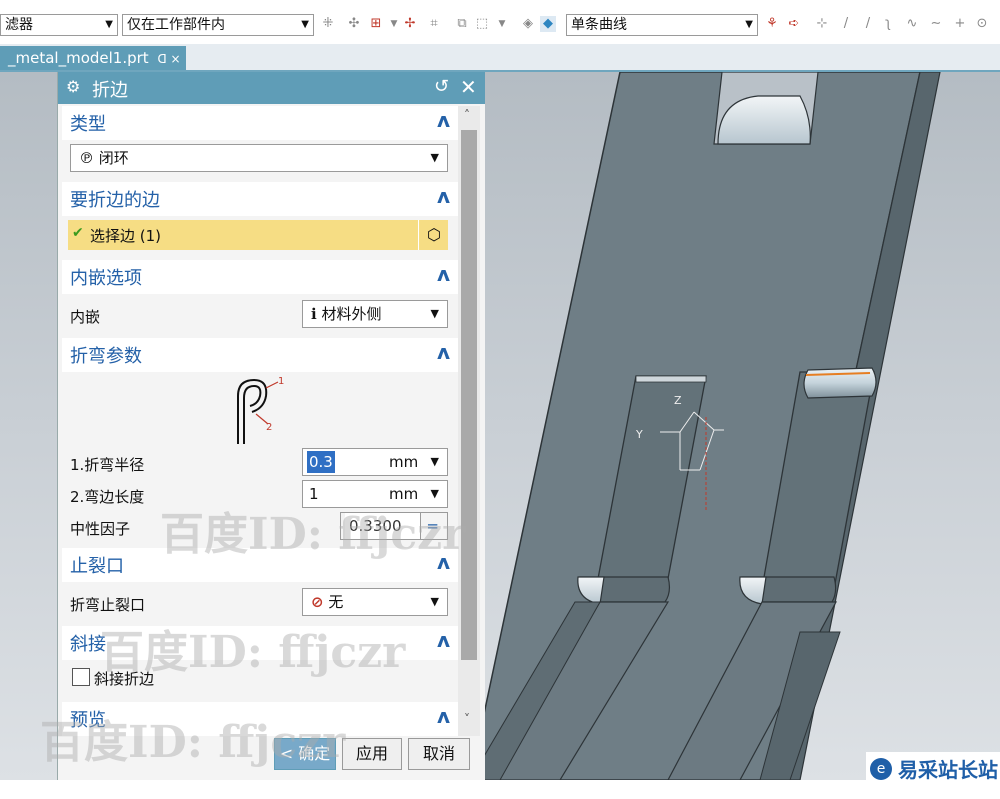 Image resolution: width=1000 pixels, height=799 pixels. I want to click on snap-line-2-icon: /, so click(868, 24).